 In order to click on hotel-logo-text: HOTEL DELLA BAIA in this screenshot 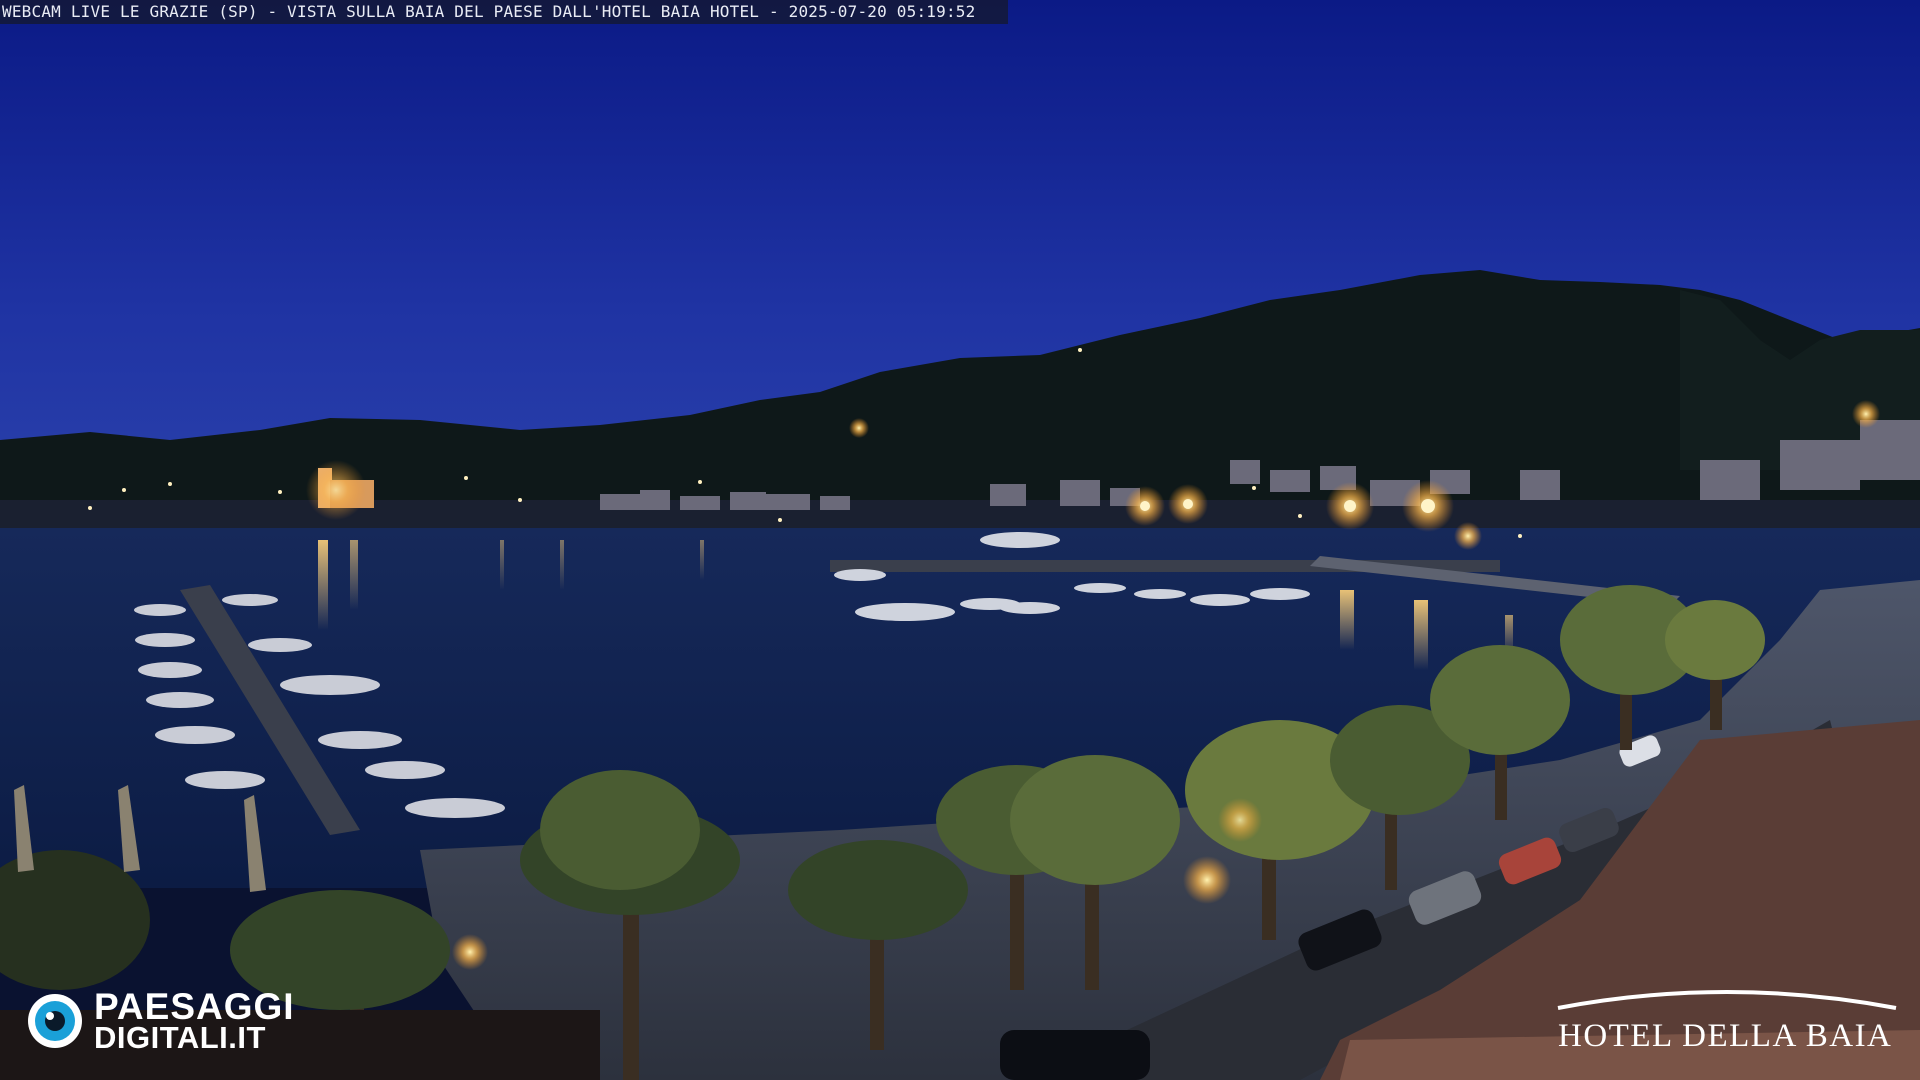, I will do `click(1725, 1036)`.